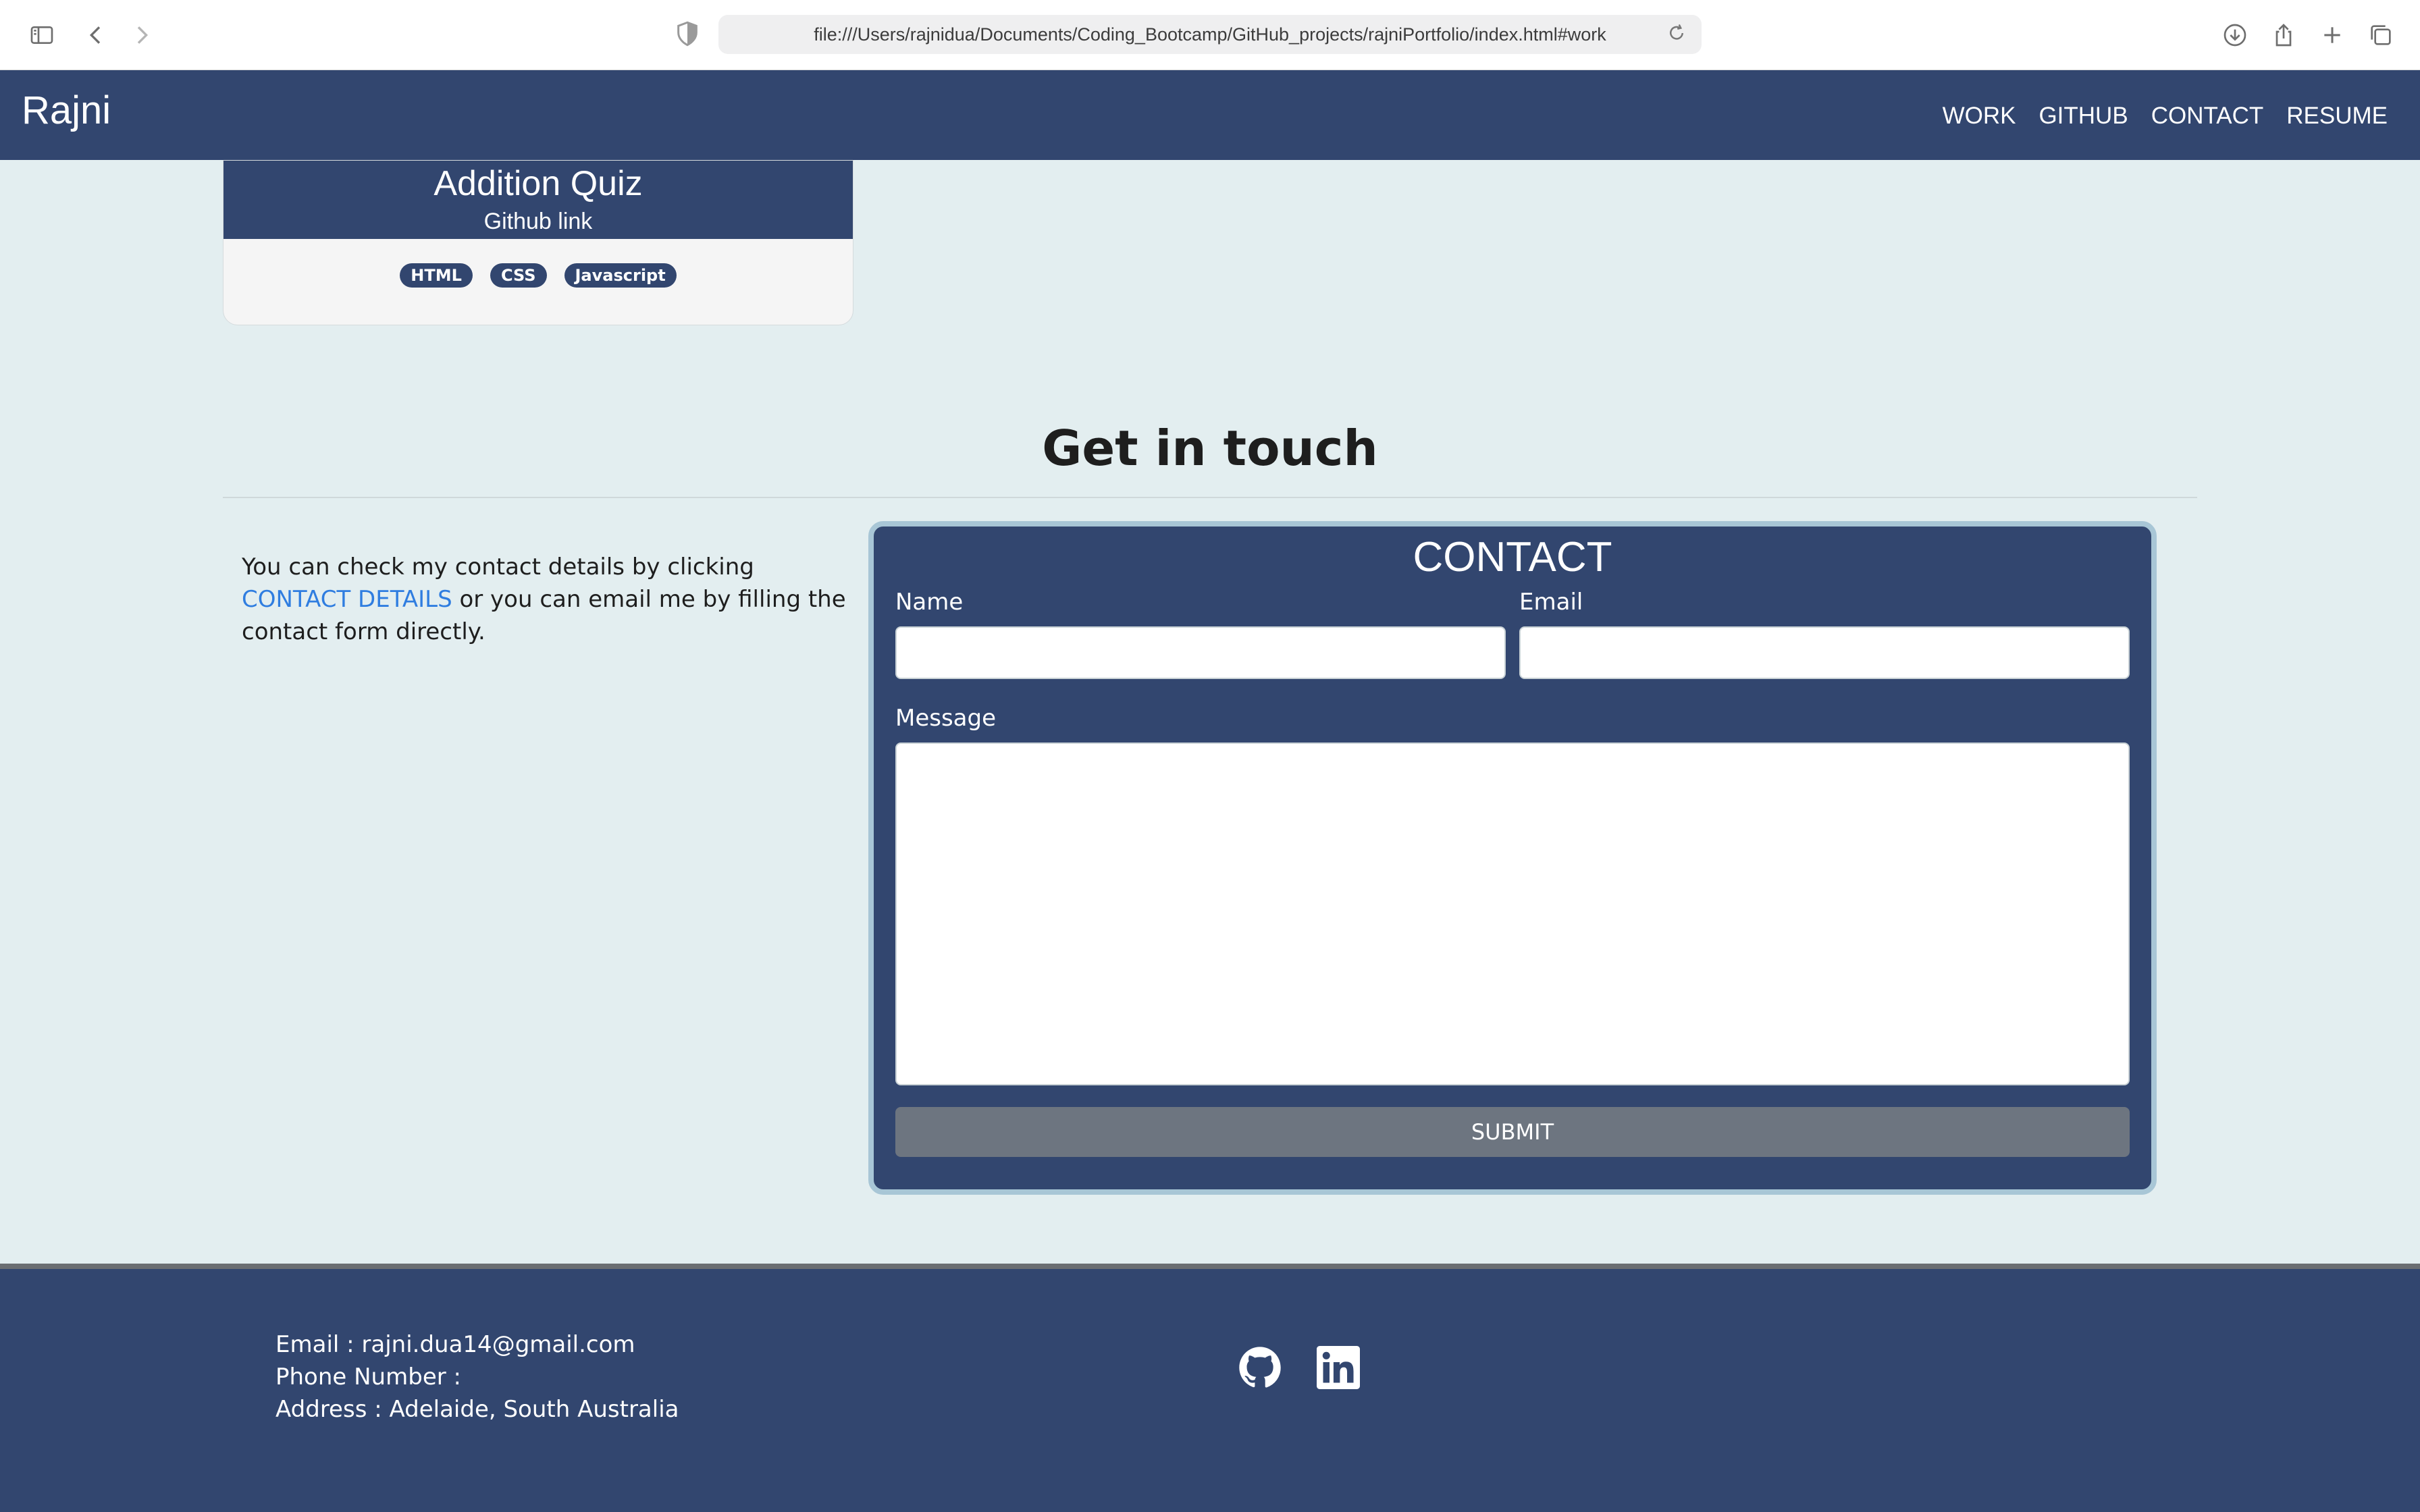 The image size is (2420, 1512). Describe the element at coordinates (1210, 449) in the screenshot. I see `section-title: Get in touch` at that location.